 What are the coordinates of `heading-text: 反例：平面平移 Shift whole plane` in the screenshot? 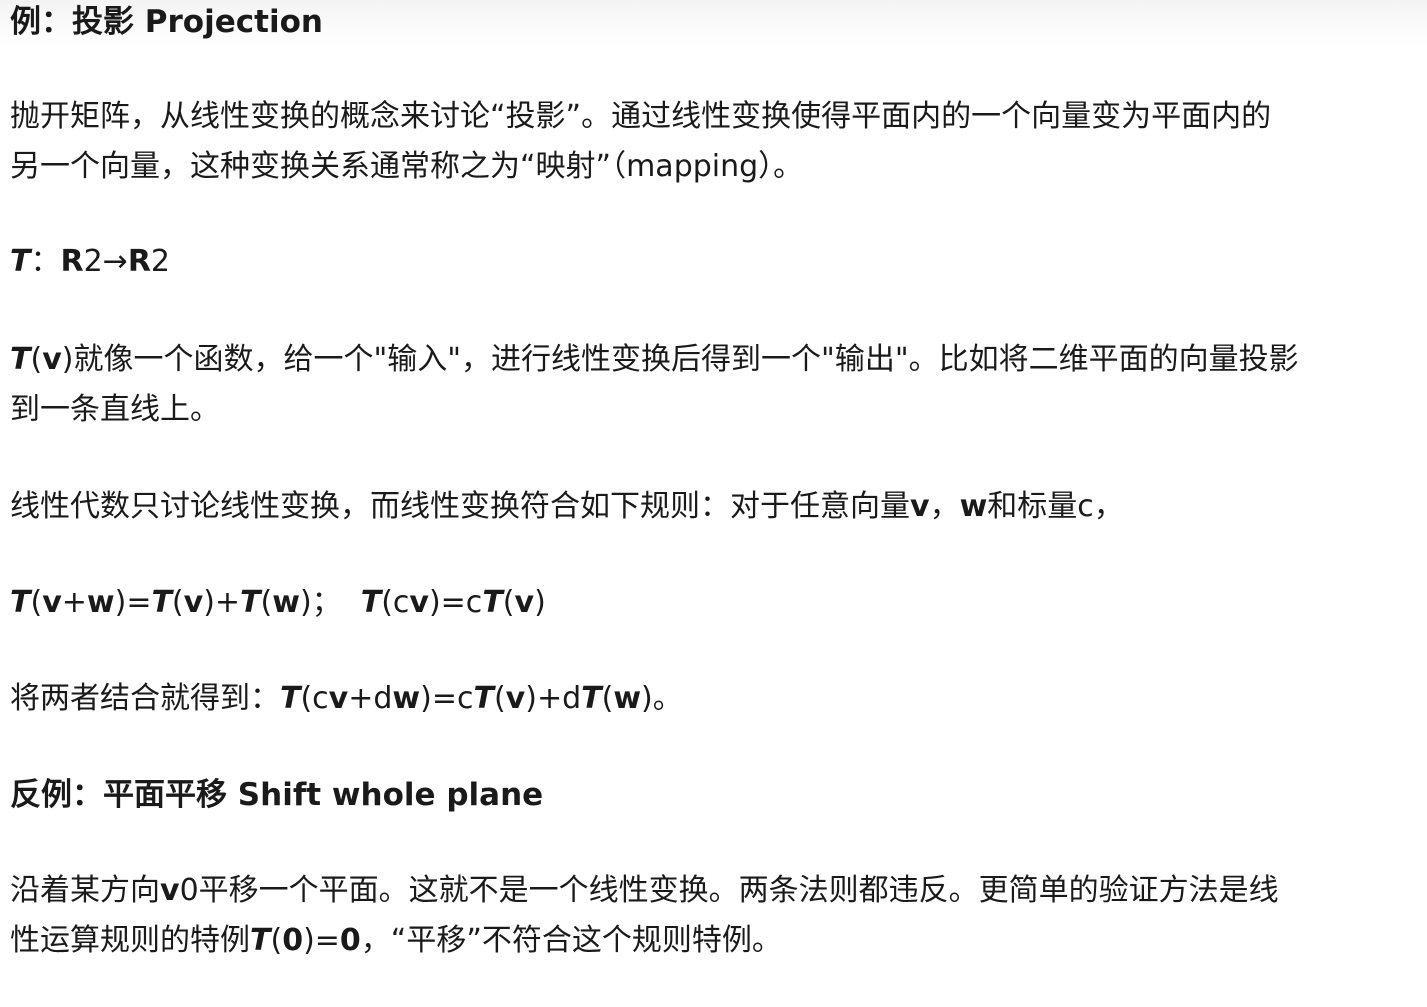 It's located at (277, 795).